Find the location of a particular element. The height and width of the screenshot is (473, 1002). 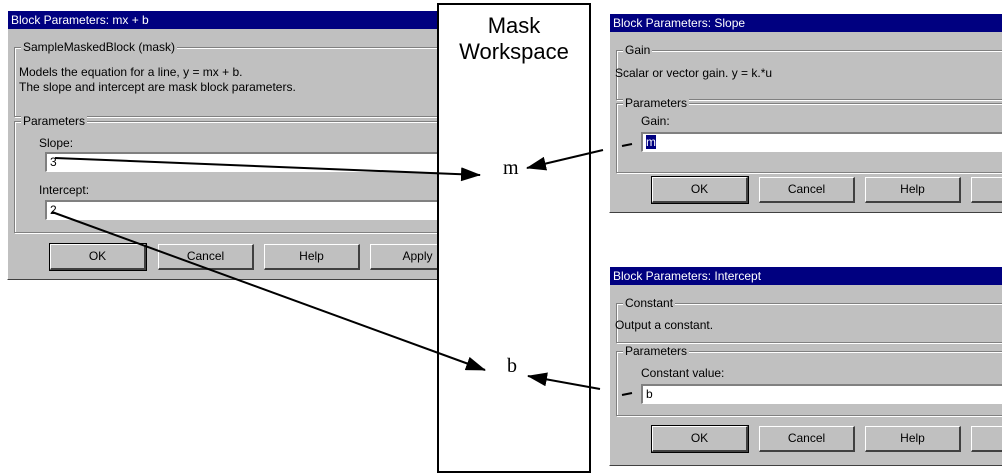

intercept-cancel-button: Cancel is located at coordinates (807, 439).